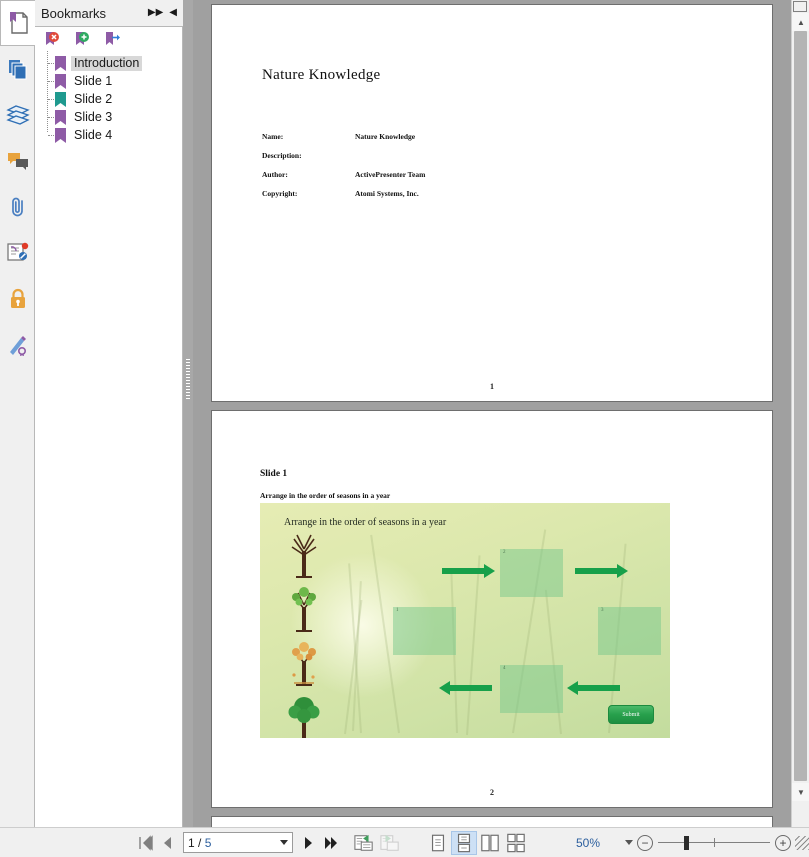 This screenshot has width=809, height=857. I want to click on sidebar-icon-rail, so click(18, 413).